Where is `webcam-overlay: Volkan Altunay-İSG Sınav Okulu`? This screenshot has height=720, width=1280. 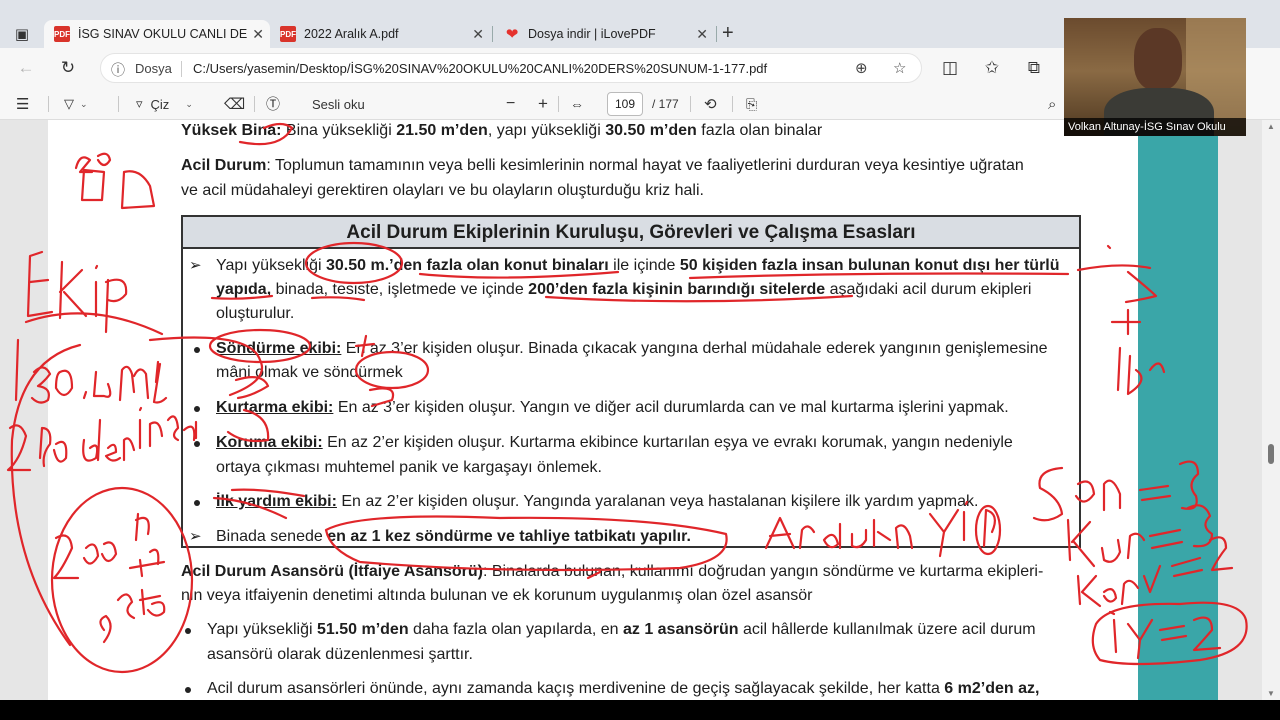 webcam-overlay: Volkan Altunay-İSG Sınav Okulu is located at coordinates (1155, 77).